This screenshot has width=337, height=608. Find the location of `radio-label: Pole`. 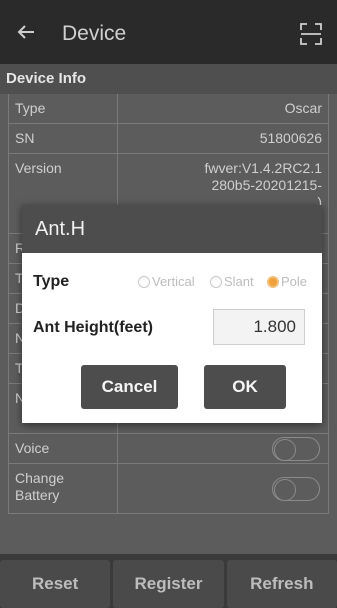

radio-label: Pole is located at coordinates (294, 281).